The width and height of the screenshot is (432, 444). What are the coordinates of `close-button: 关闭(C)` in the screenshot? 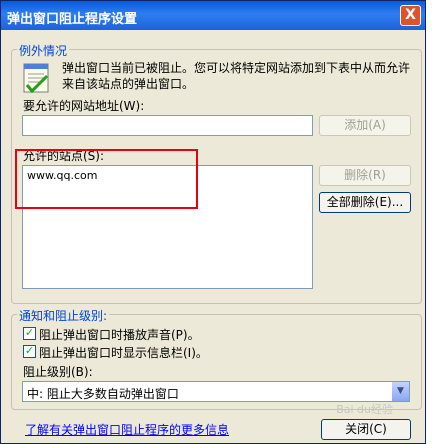 It's located at (366, 429).